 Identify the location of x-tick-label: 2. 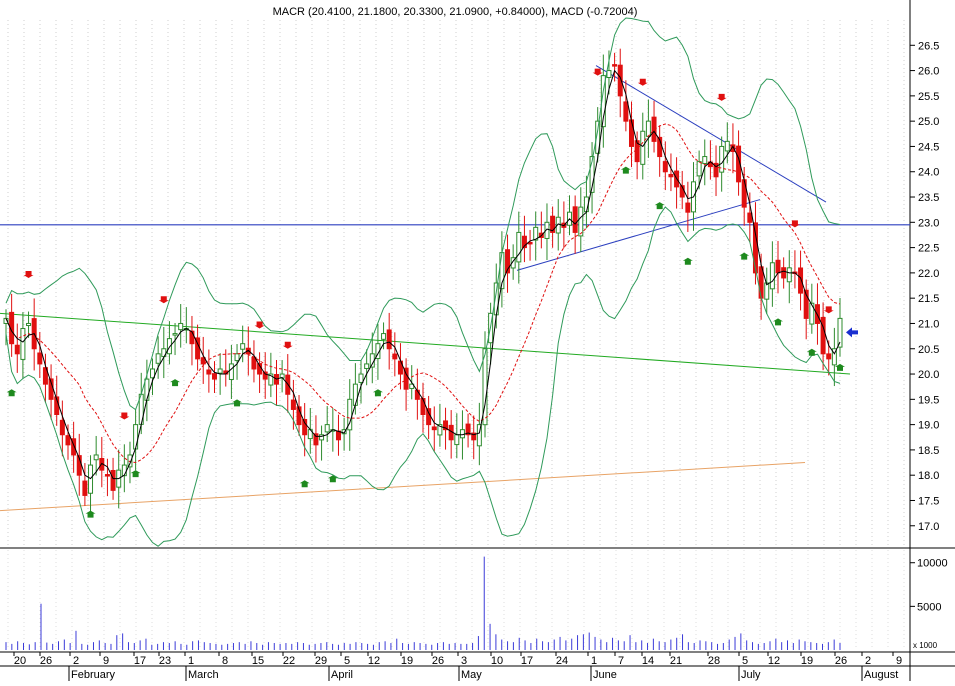
(76, 661).